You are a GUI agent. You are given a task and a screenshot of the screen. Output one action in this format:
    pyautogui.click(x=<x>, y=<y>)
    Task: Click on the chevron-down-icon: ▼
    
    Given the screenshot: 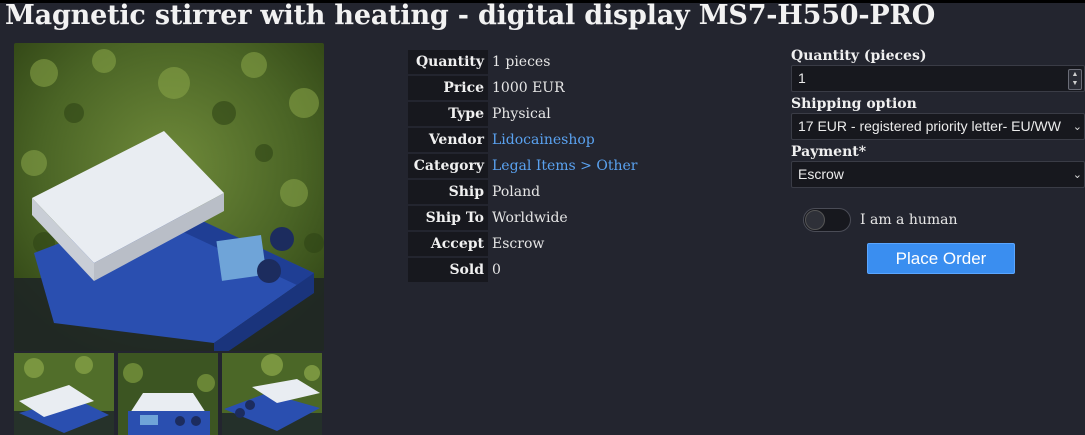 What is the action you would take?
    pyautogui.click(x=1075, y=83)
    